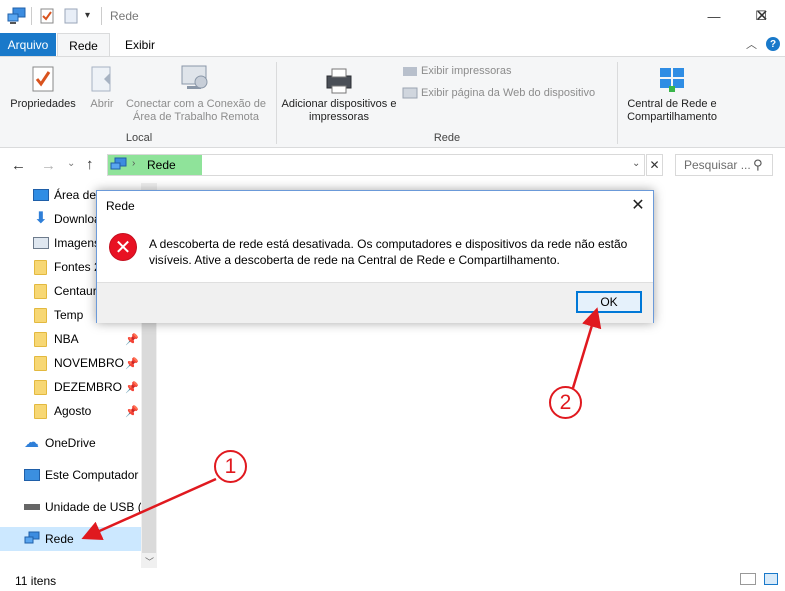 This screenshot has height=591, width=785. Describe the element at coordinates (149, 561) in the screenshot. I see `scroll-down-icon: ﹀` at that location.